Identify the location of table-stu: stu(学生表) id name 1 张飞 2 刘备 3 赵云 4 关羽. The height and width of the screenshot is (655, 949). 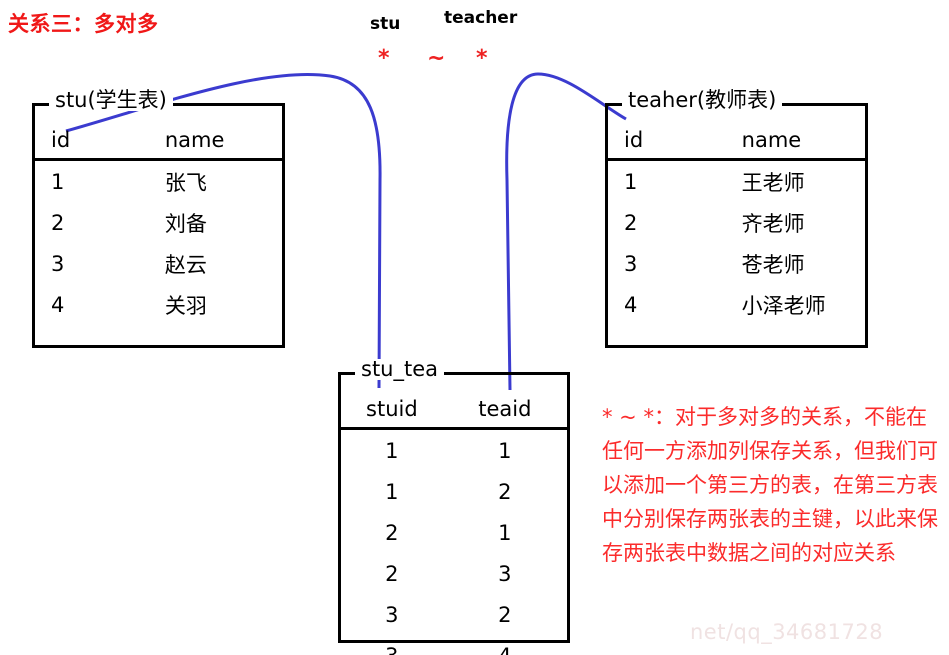
(158, 219).